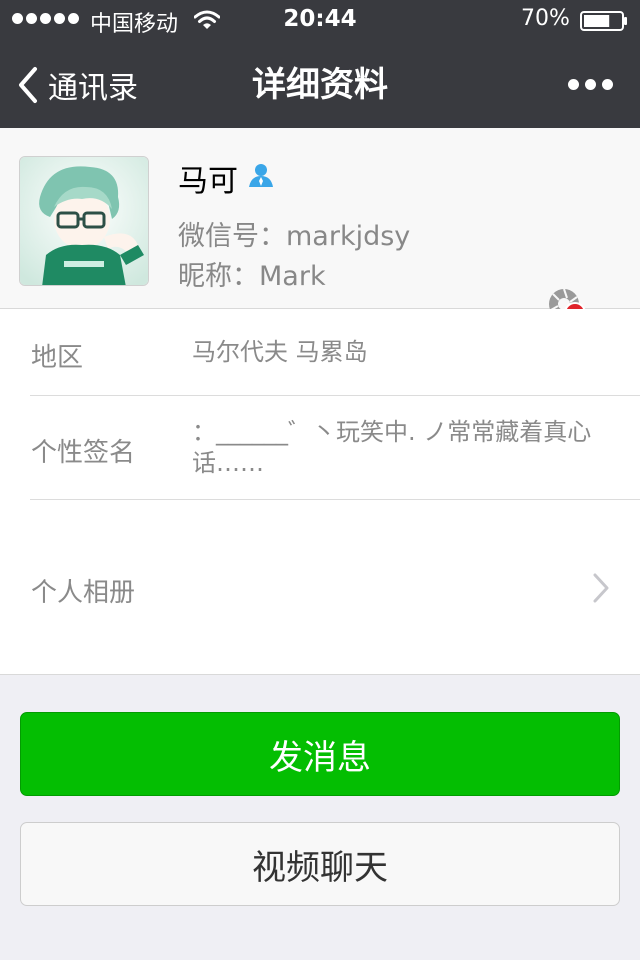 The image size is (640, 960). I want to click on contact-name: 马可, so click(208, 181).